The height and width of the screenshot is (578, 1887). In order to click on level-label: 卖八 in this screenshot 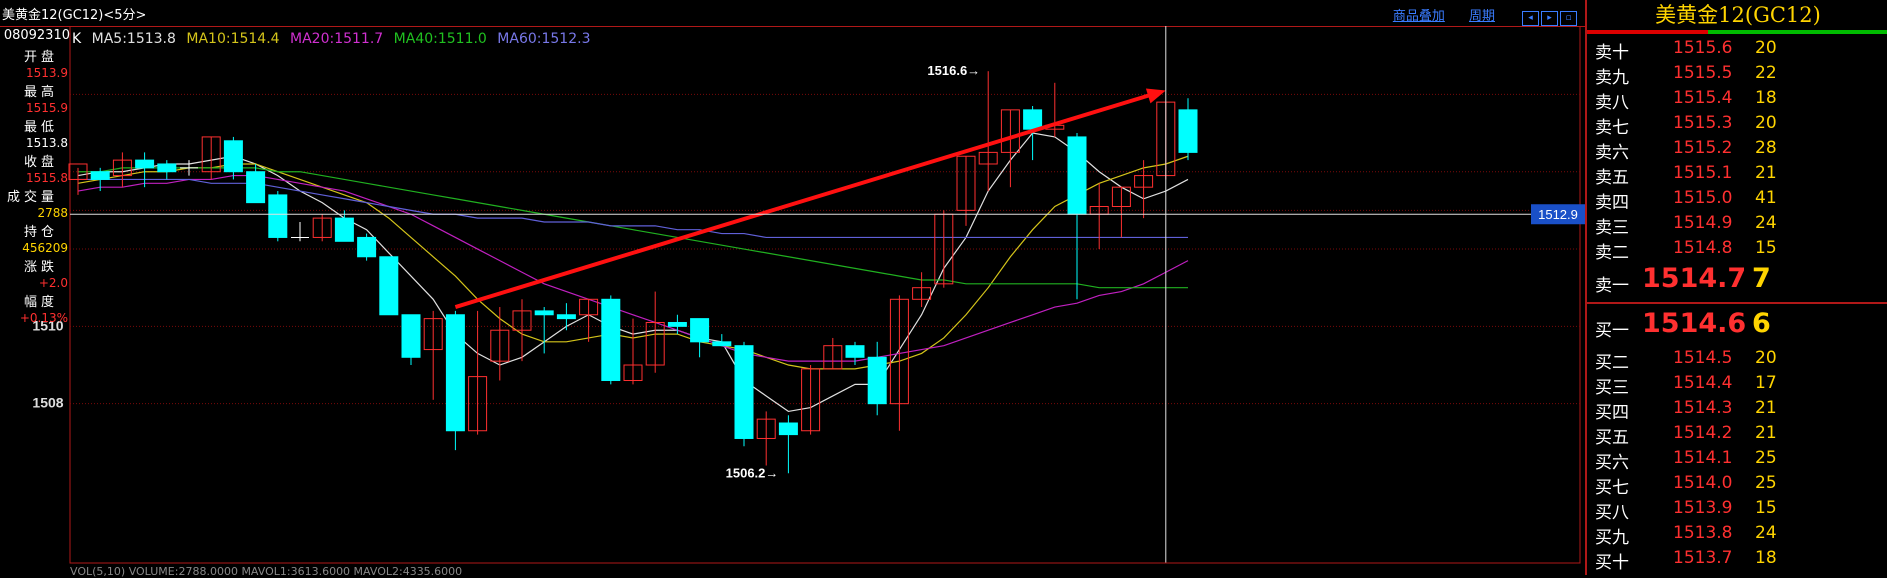, I will do `click(1612, 103)`.